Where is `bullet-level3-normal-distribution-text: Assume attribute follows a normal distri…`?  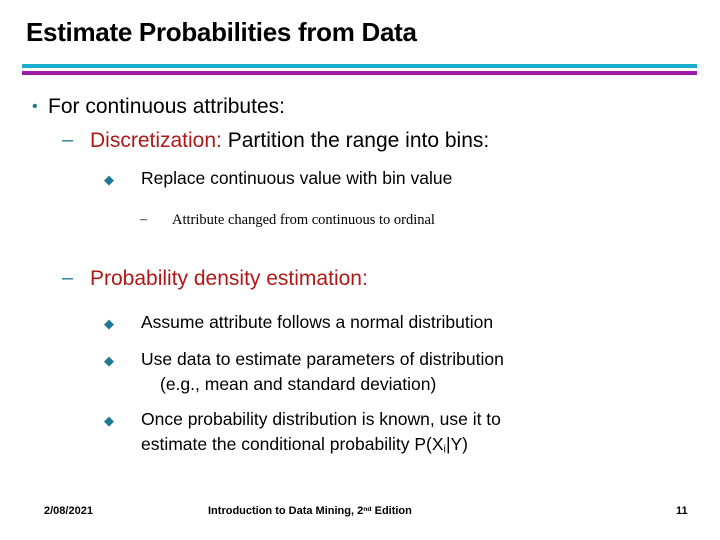 bullet-level3-normal-distribution-text: Assume attribute follows a normal distri… is located at coordinates (317, 322).